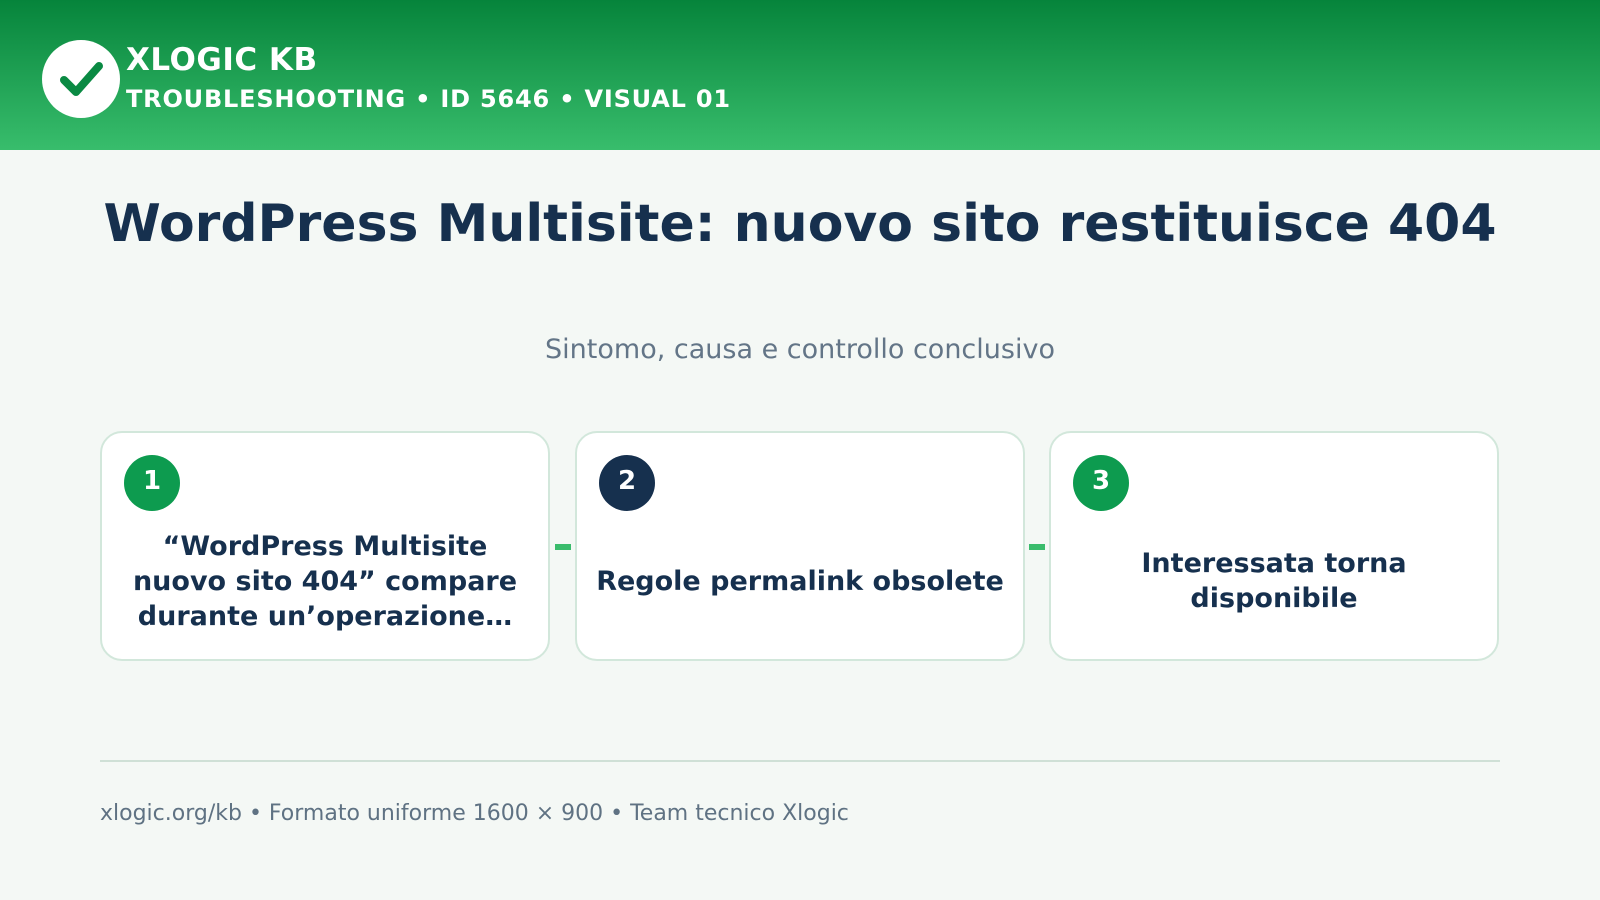  Describe the element at coordinates (1274, 581) in the screenshot. I see `step-text: Interessata torna disponibile` at that location.